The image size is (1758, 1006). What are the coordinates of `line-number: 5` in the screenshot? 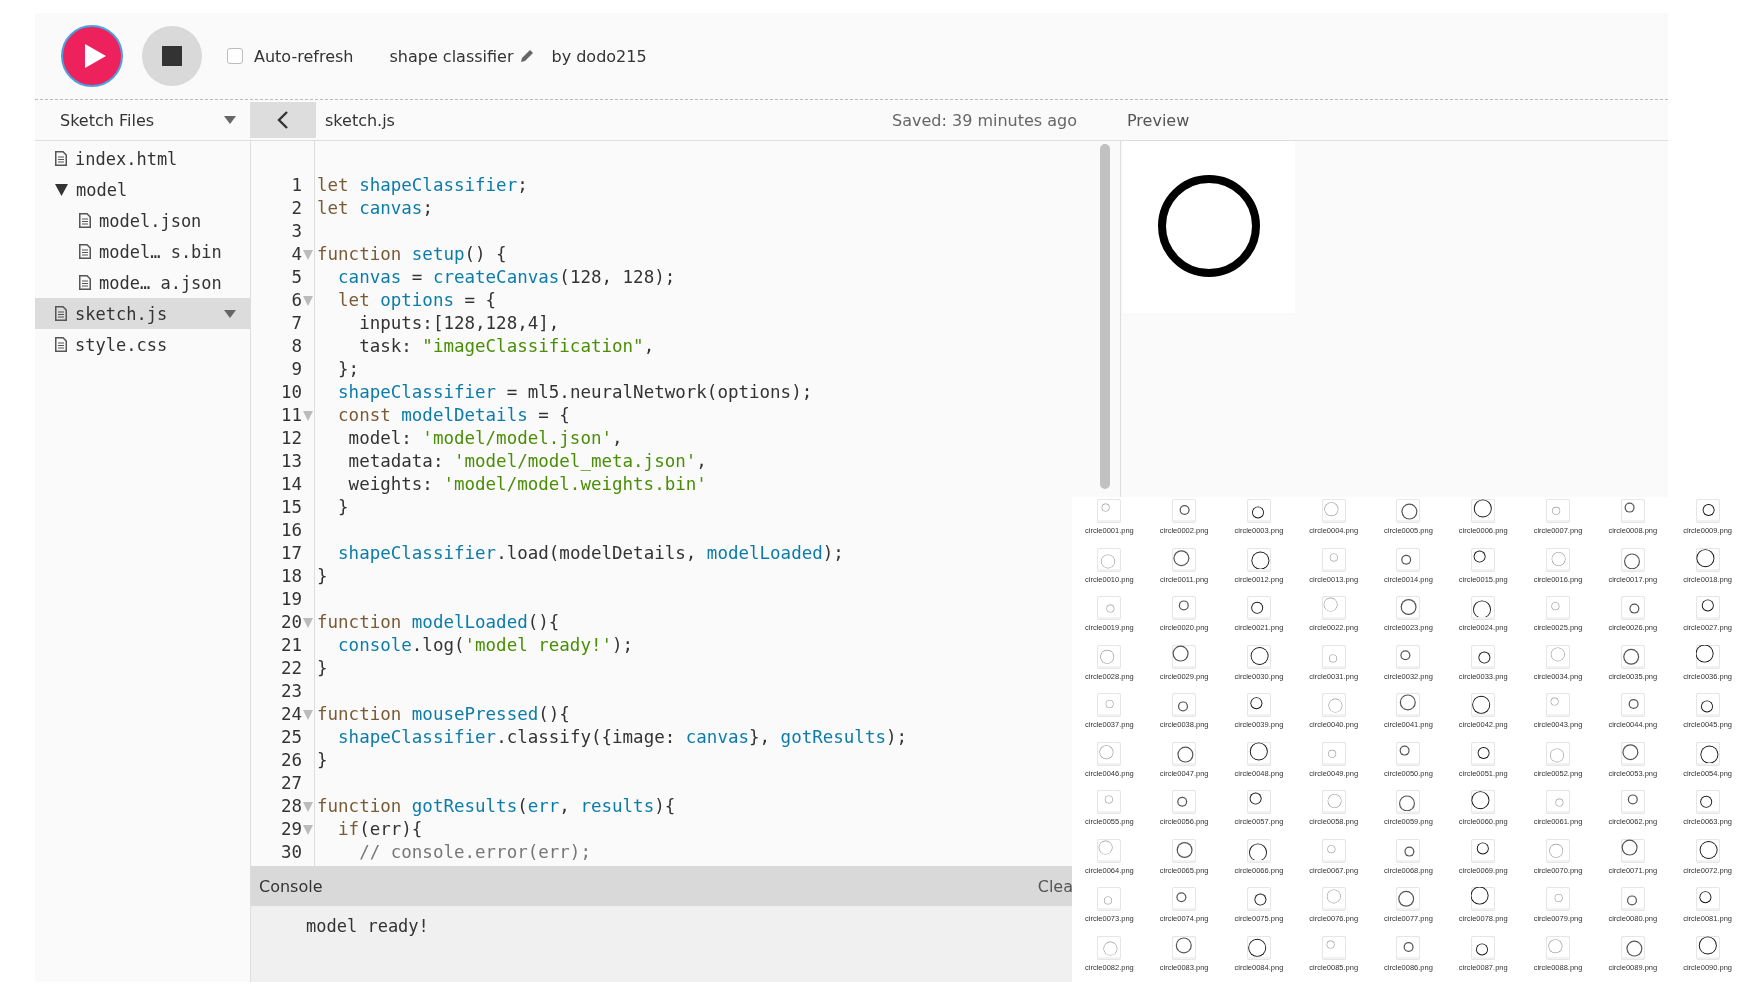 It's located at (296, 277).